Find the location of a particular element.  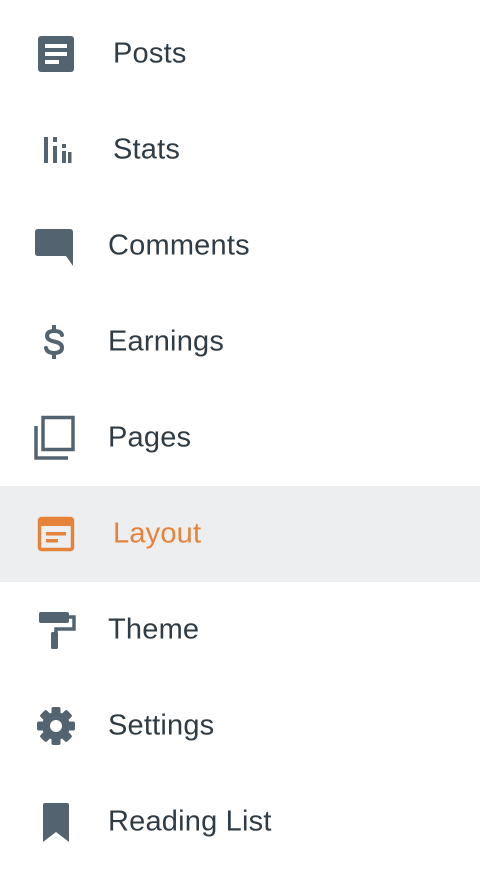

nav-item-layout: Layout is located at coordinates (240, 534).